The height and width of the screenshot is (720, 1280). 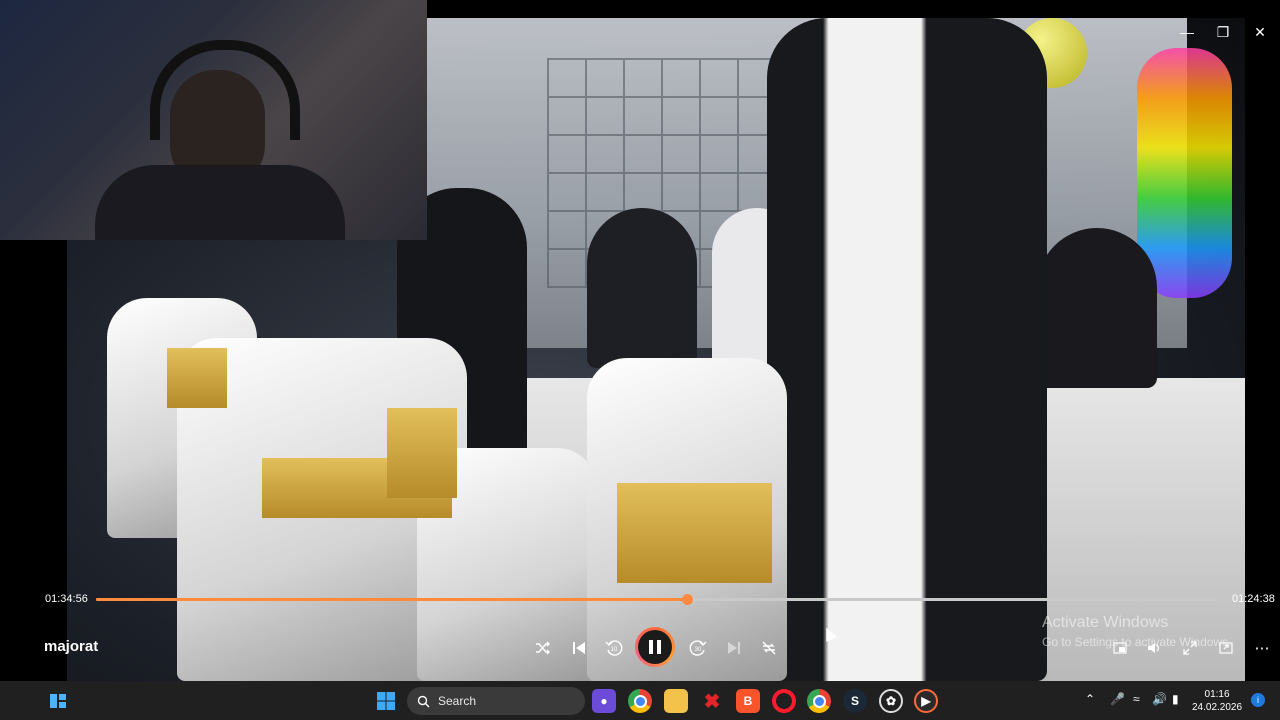 What do you see at coordinates (213, 120) in the screenshot?
I see `webcam-overlay` at bounding box center [213, 120].